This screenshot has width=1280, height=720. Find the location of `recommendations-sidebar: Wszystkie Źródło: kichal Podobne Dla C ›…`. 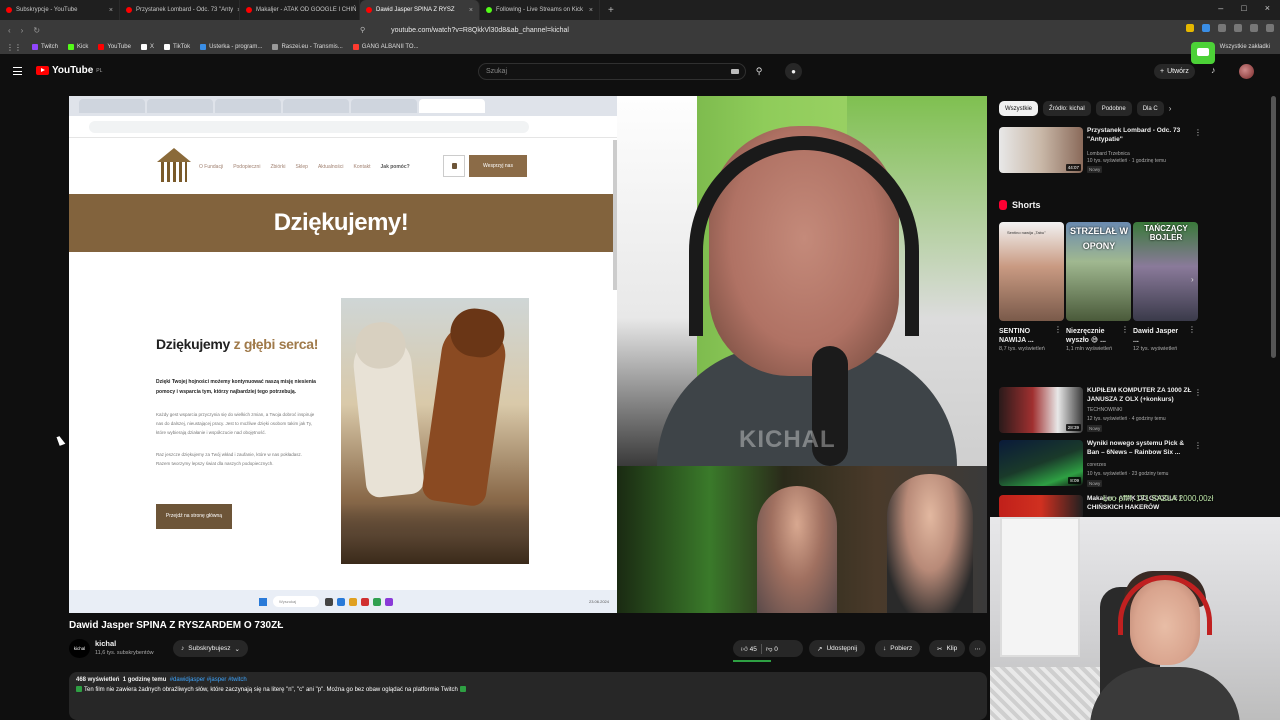

recommendations-sidebar: Wszystkie Źródło: kichal Podobne Dla C ›… is located at coordinates (1134, 309).